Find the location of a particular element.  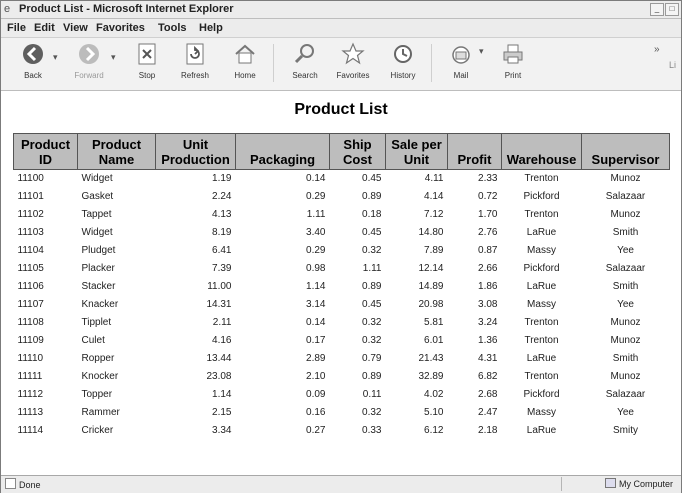

cell-ship-cost: 0.18 is located at coordinates (372, 214).